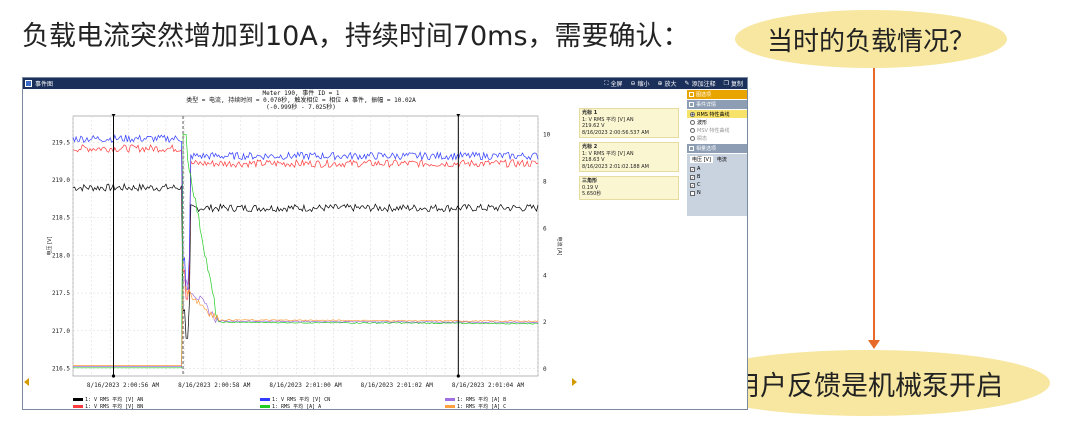 The image size is (1080, 433). Describe the element at coordinates (61, 142) in the screenshot. I see `y-left-tick-label: 219.5` at that location.